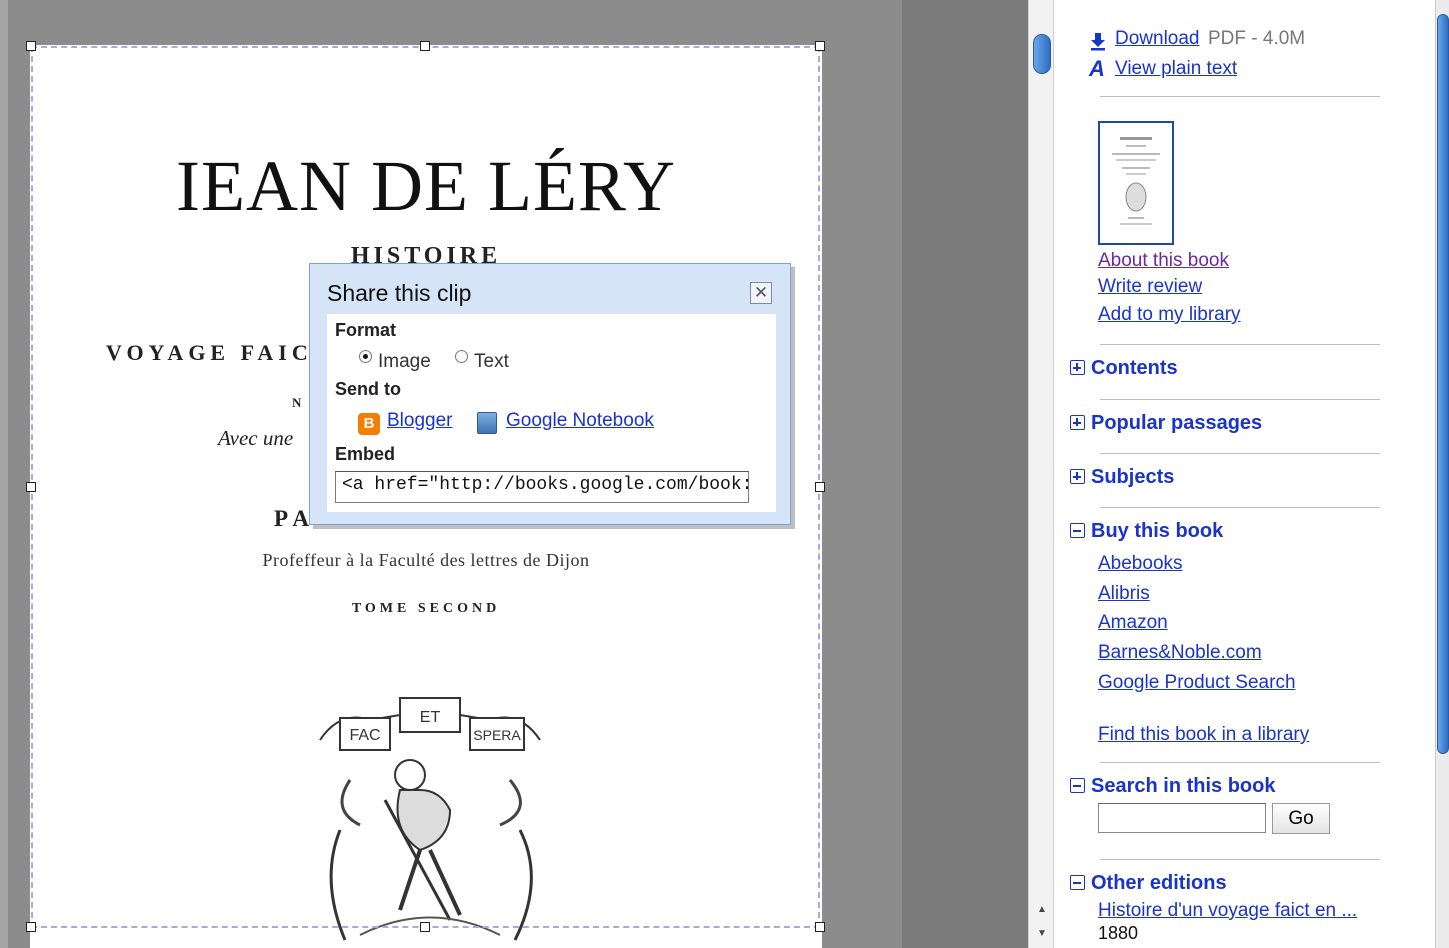  Describe the element at coordinates (820, 487) in the screenshot. I see `clip-handle-right` at that location.